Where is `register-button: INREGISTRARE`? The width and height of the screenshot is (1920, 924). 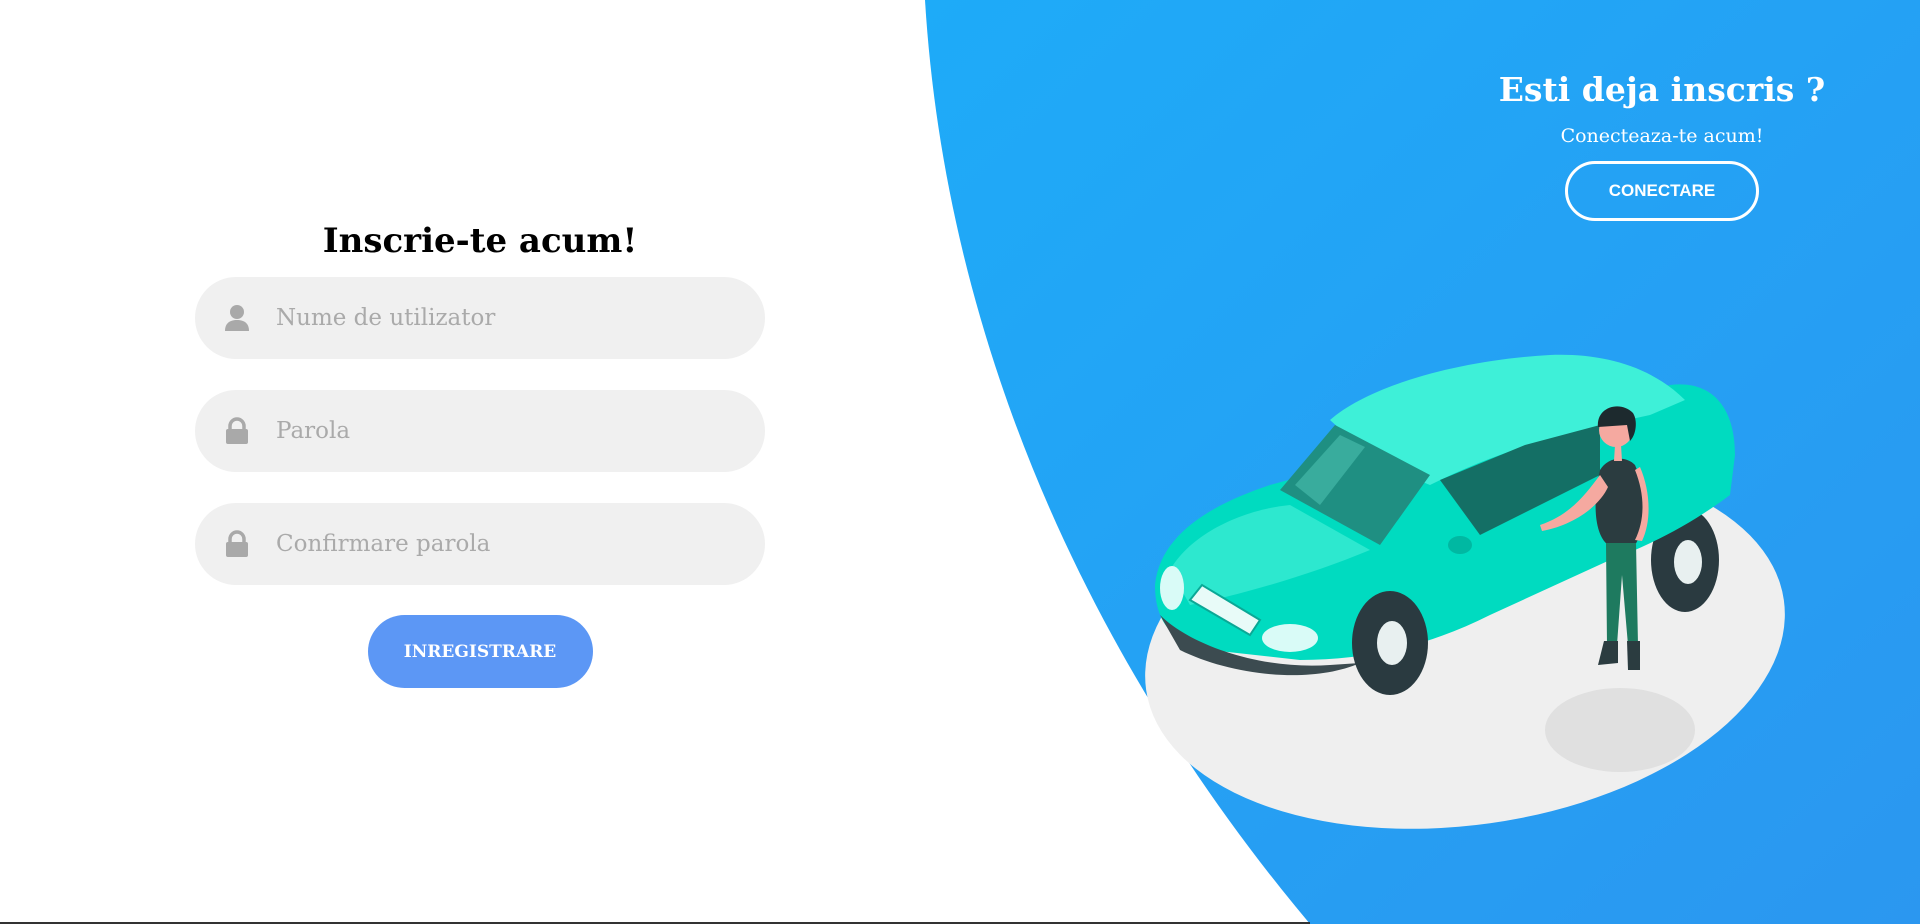 register-button: INREGISTRARE is located at coordinates (480, 651).